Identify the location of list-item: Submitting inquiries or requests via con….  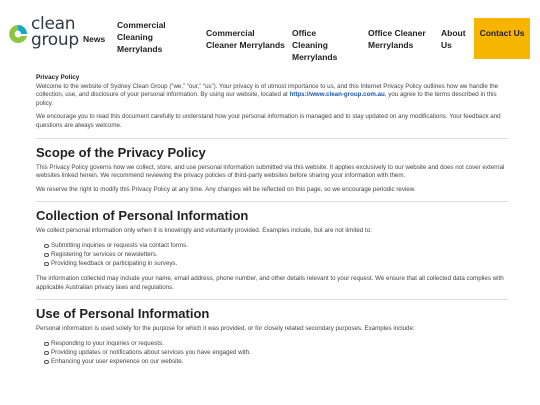
(276, 245).